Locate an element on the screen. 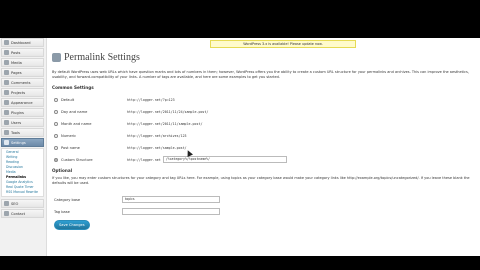 The width and height of the screenshot is (480, 270). option-example: http://logger.net/2011/11/sample-post/ is located at coordinates (165, 123).